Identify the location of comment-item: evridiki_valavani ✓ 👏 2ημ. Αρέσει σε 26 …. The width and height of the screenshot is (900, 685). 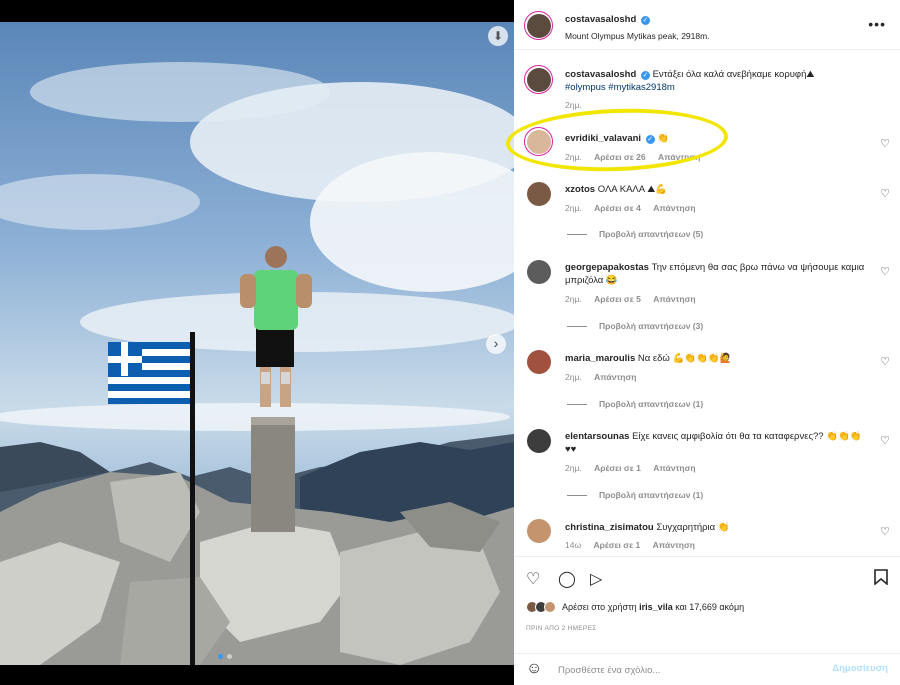
(707, 149).